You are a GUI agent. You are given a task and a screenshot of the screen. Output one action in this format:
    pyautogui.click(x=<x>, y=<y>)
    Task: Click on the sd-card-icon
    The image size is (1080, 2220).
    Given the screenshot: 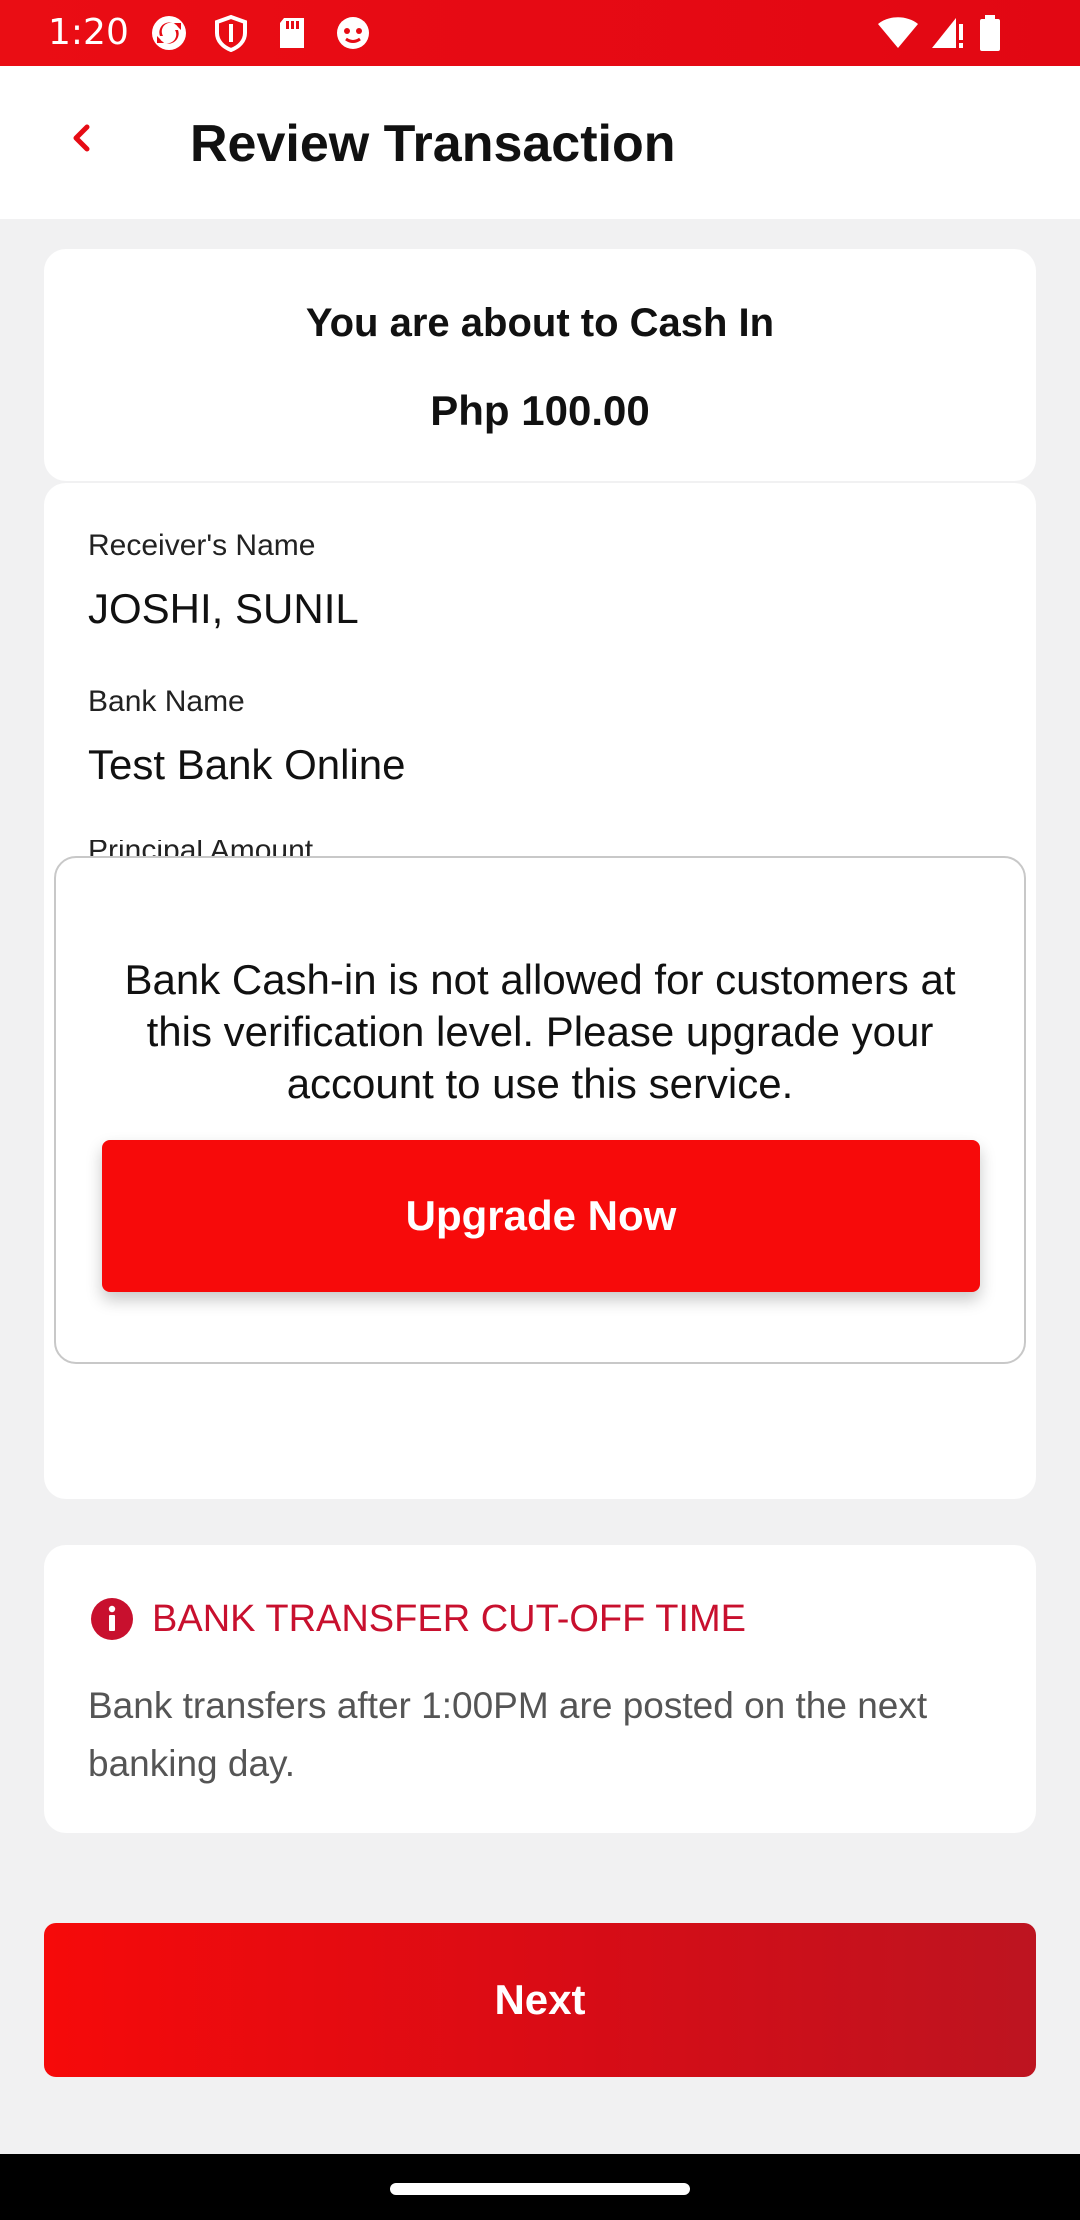 What is the action you would take?
    pyautogui.click(x=292, y=33)
    